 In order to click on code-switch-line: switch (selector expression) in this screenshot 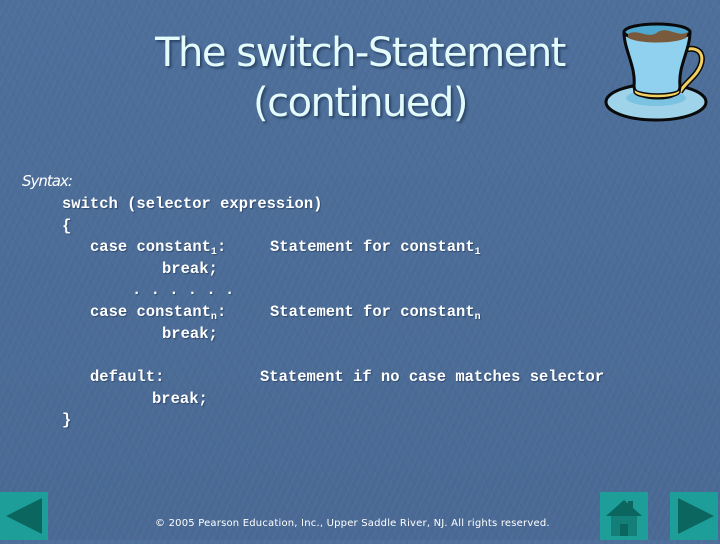, I will do `click(192, 204)`.